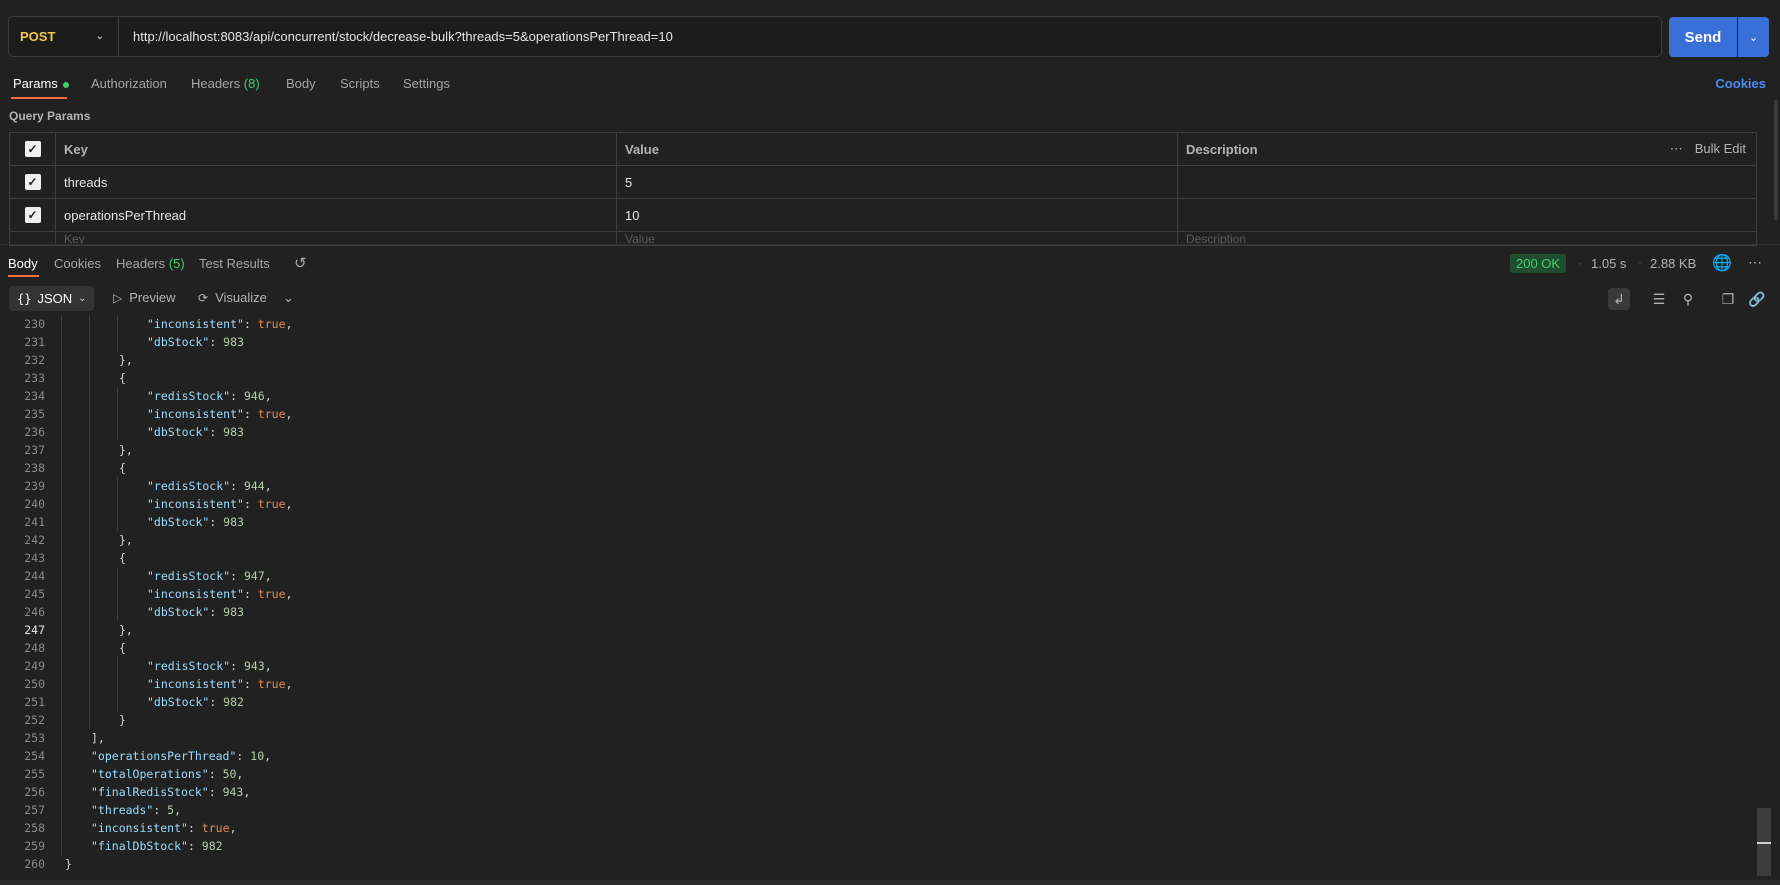 This screenshot has height=885, width=1780. What do you see at coordinates (229, 774) in the screenshot?
I see `code-token: 50` at bounding box center [229, 774].